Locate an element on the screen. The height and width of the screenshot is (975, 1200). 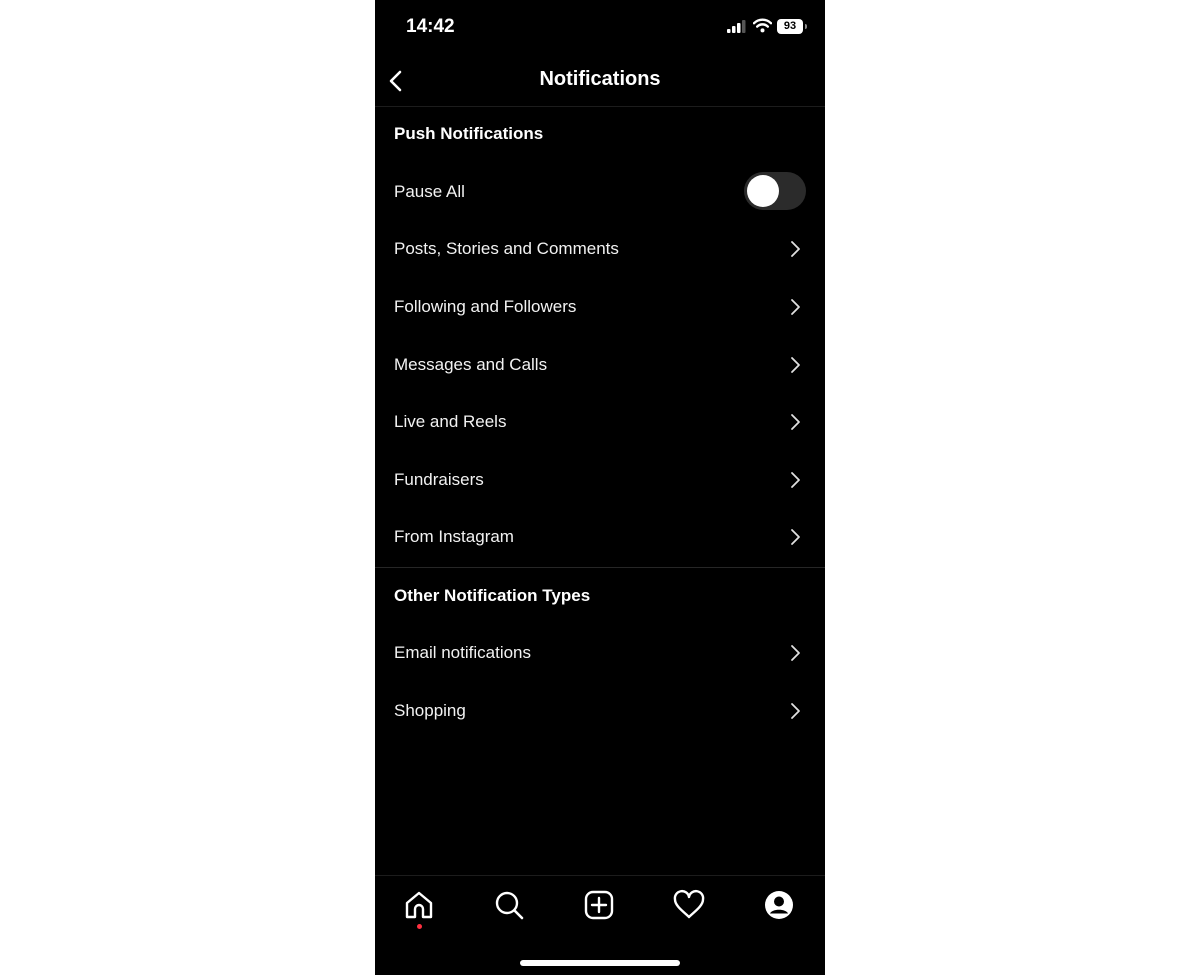
activity-heart-icon is located at coordinates (689, 905).